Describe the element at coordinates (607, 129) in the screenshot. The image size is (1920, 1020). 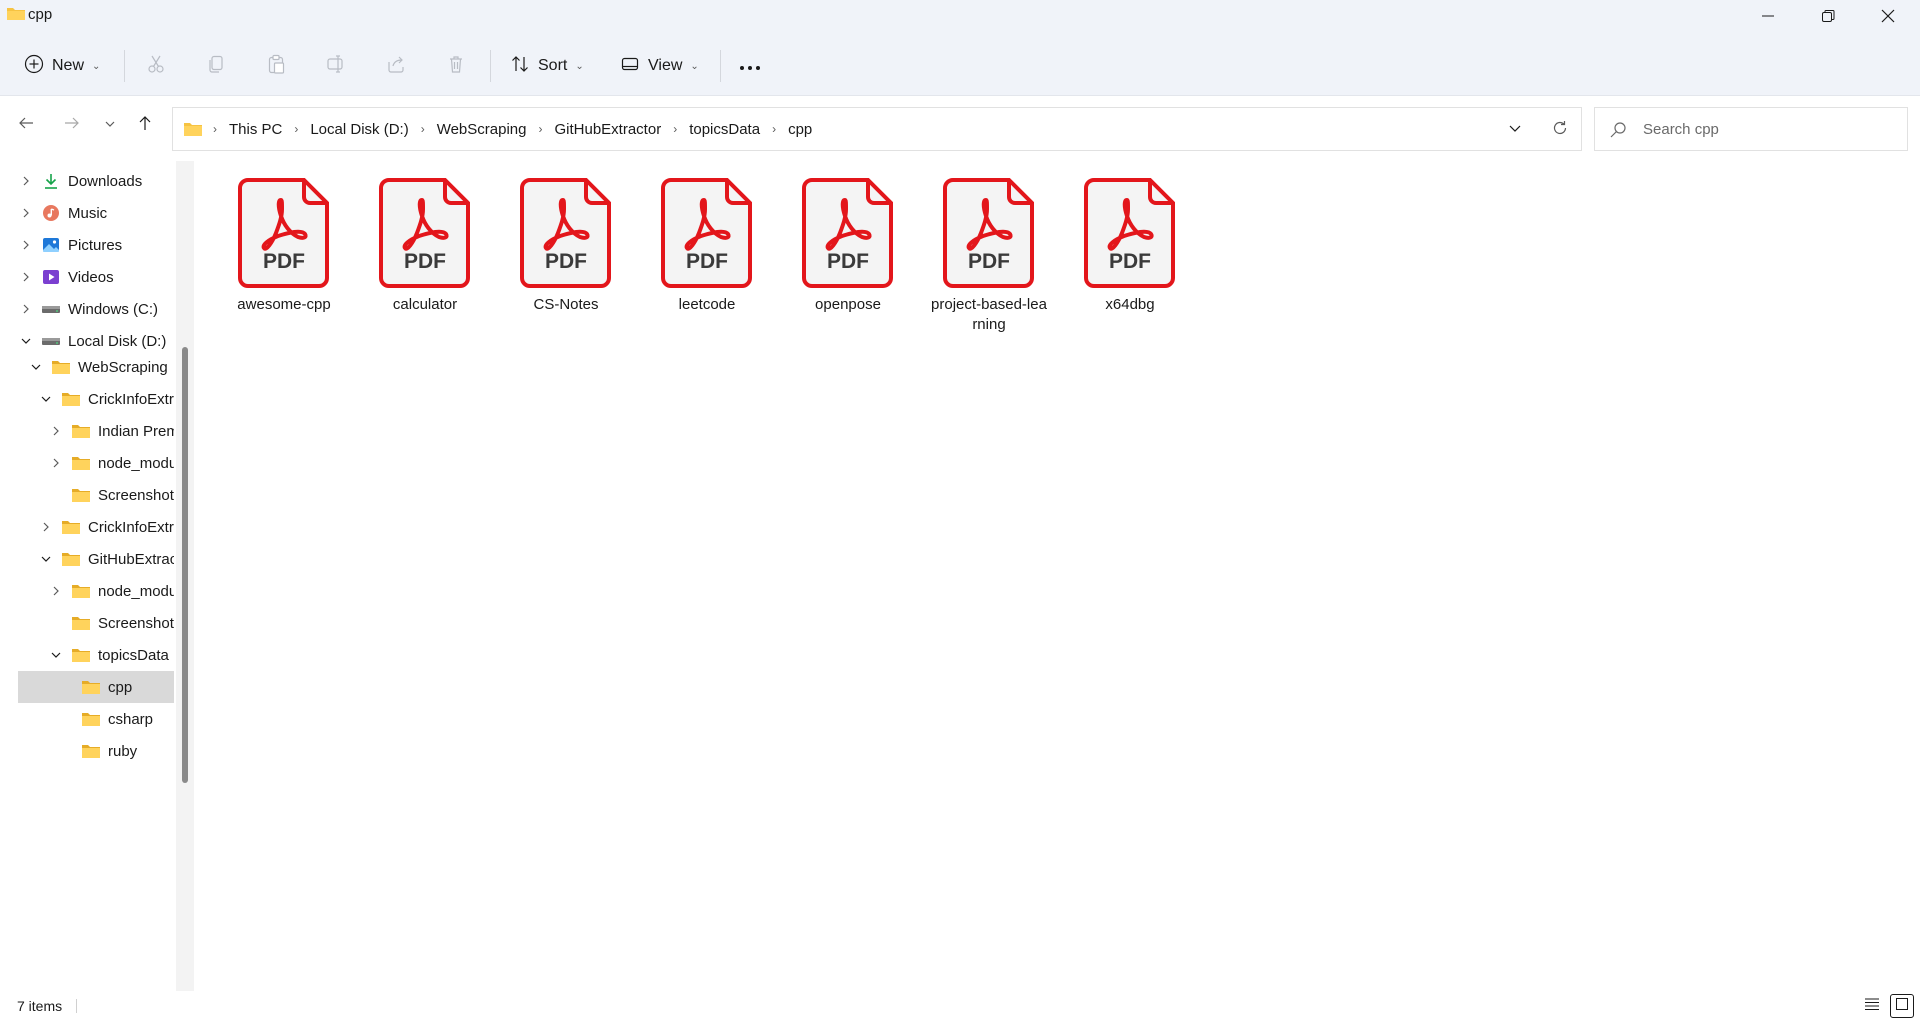
I see `breadcrumb-githubextractor: GitHubExtractor` at that location.